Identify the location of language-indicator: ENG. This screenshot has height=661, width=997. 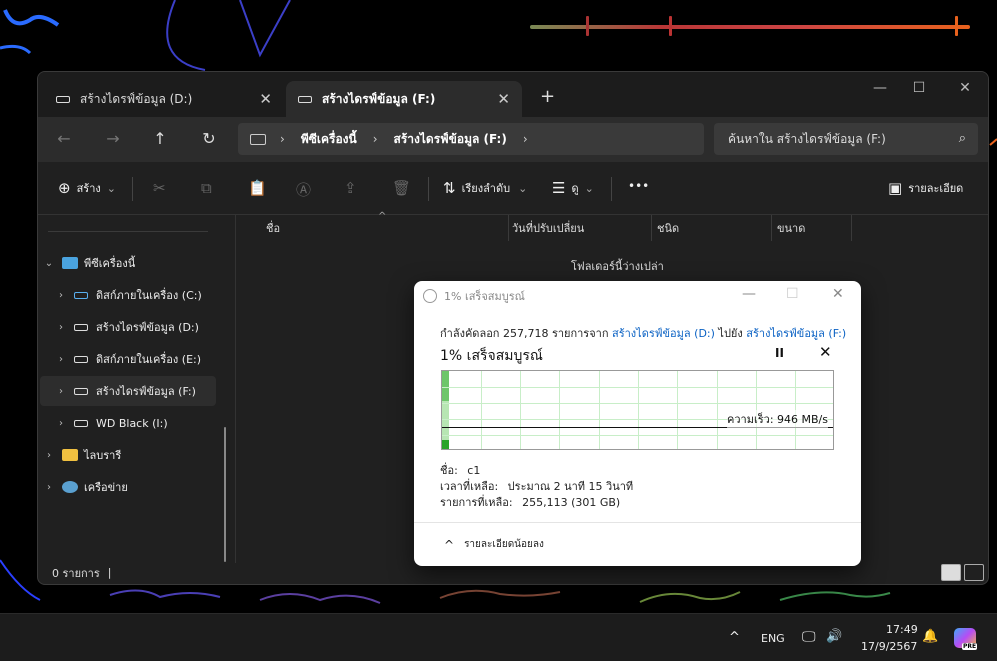
(773, 638).